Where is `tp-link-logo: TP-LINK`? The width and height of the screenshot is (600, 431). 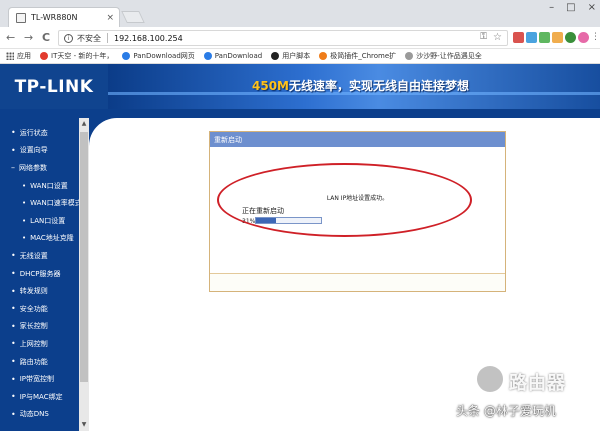 tp-link-logo: TP-LINK is located at coordinates (54, 86).